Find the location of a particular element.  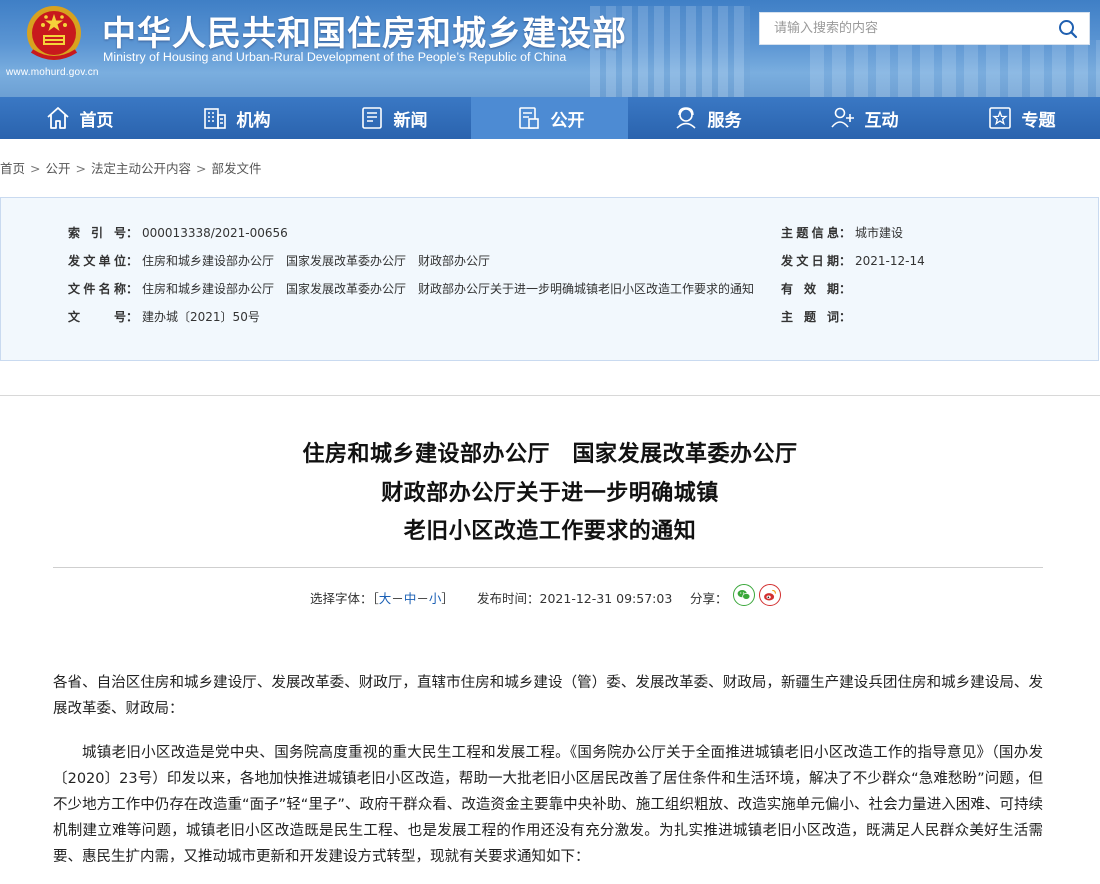

site-url: www.mohurd.gov.cn is located at coordinates (52, 72).